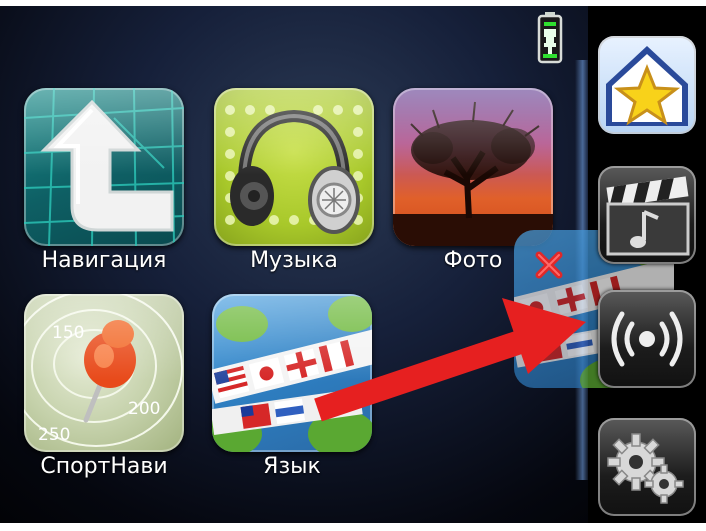  Describe the element at coordinates (294, 167) in the screenshot. I see `headphones-icon` at that location.